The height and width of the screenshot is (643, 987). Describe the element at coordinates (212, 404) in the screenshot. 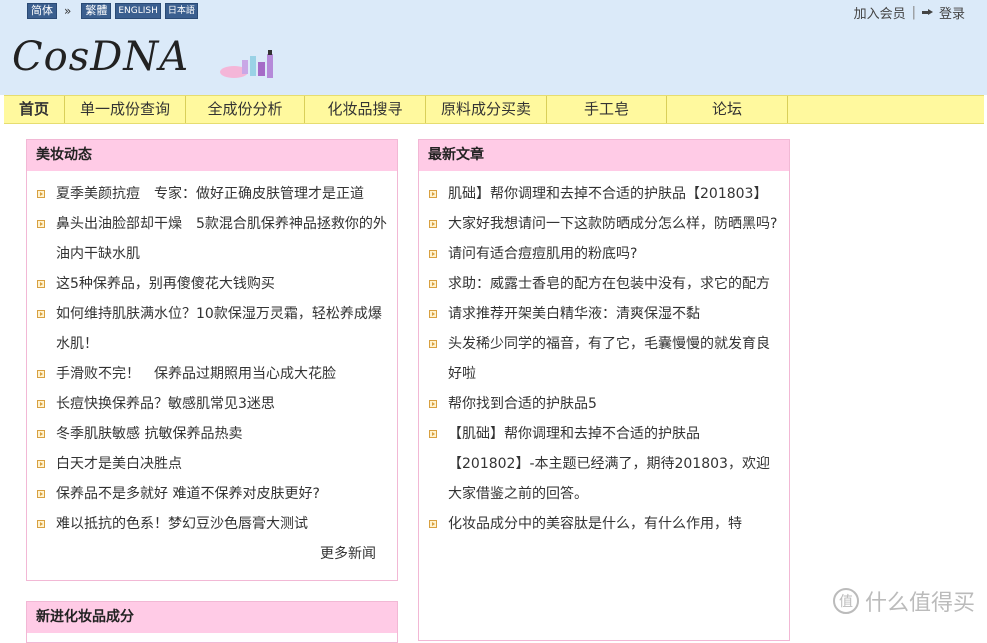

I see `list-item: 长痘快换保养品？敏感肌常见3迷思` at that location.